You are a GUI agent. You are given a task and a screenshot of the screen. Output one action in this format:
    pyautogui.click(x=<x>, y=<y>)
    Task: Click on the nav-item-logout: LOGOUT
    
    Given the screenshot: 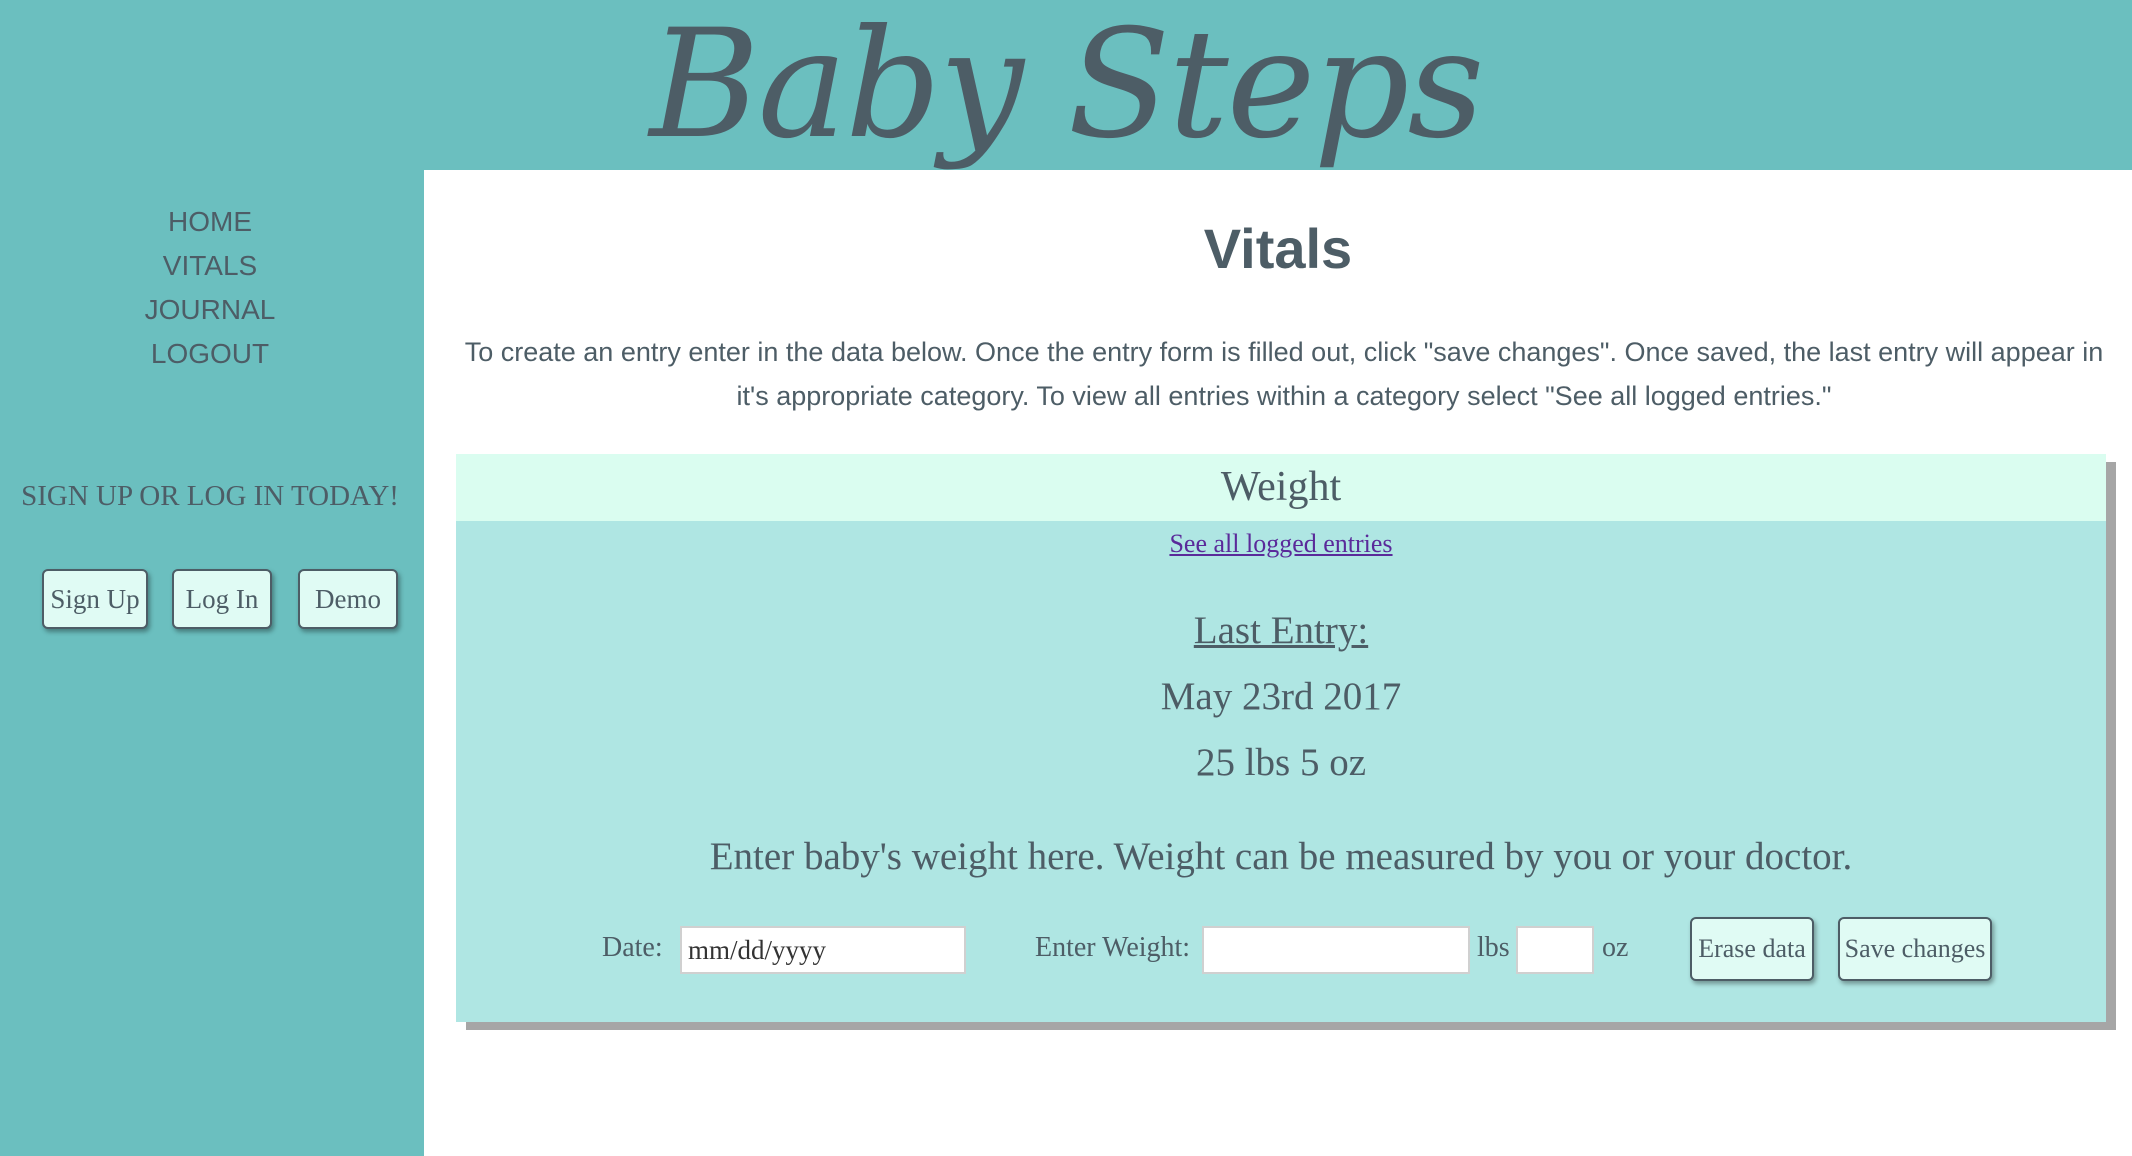 What is the action you would take?
    pyautogui.click(x=210, y=354)
    